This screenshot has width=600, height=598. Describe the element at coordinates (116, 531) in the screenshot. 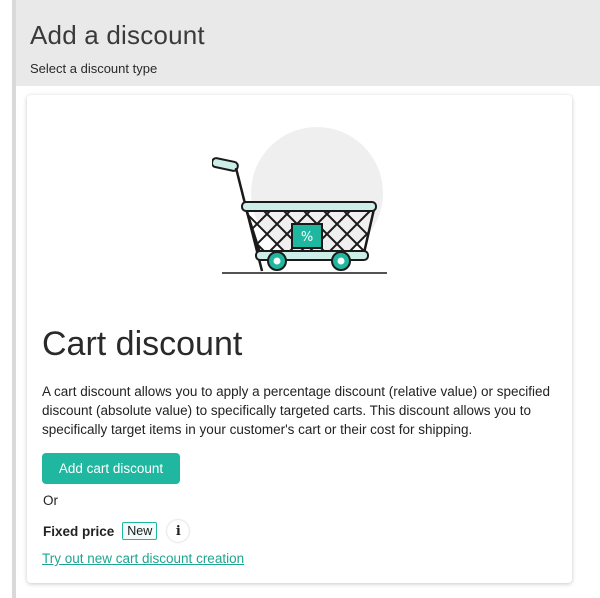

I see `fixed-price-row: Fixed price New i` at that location.